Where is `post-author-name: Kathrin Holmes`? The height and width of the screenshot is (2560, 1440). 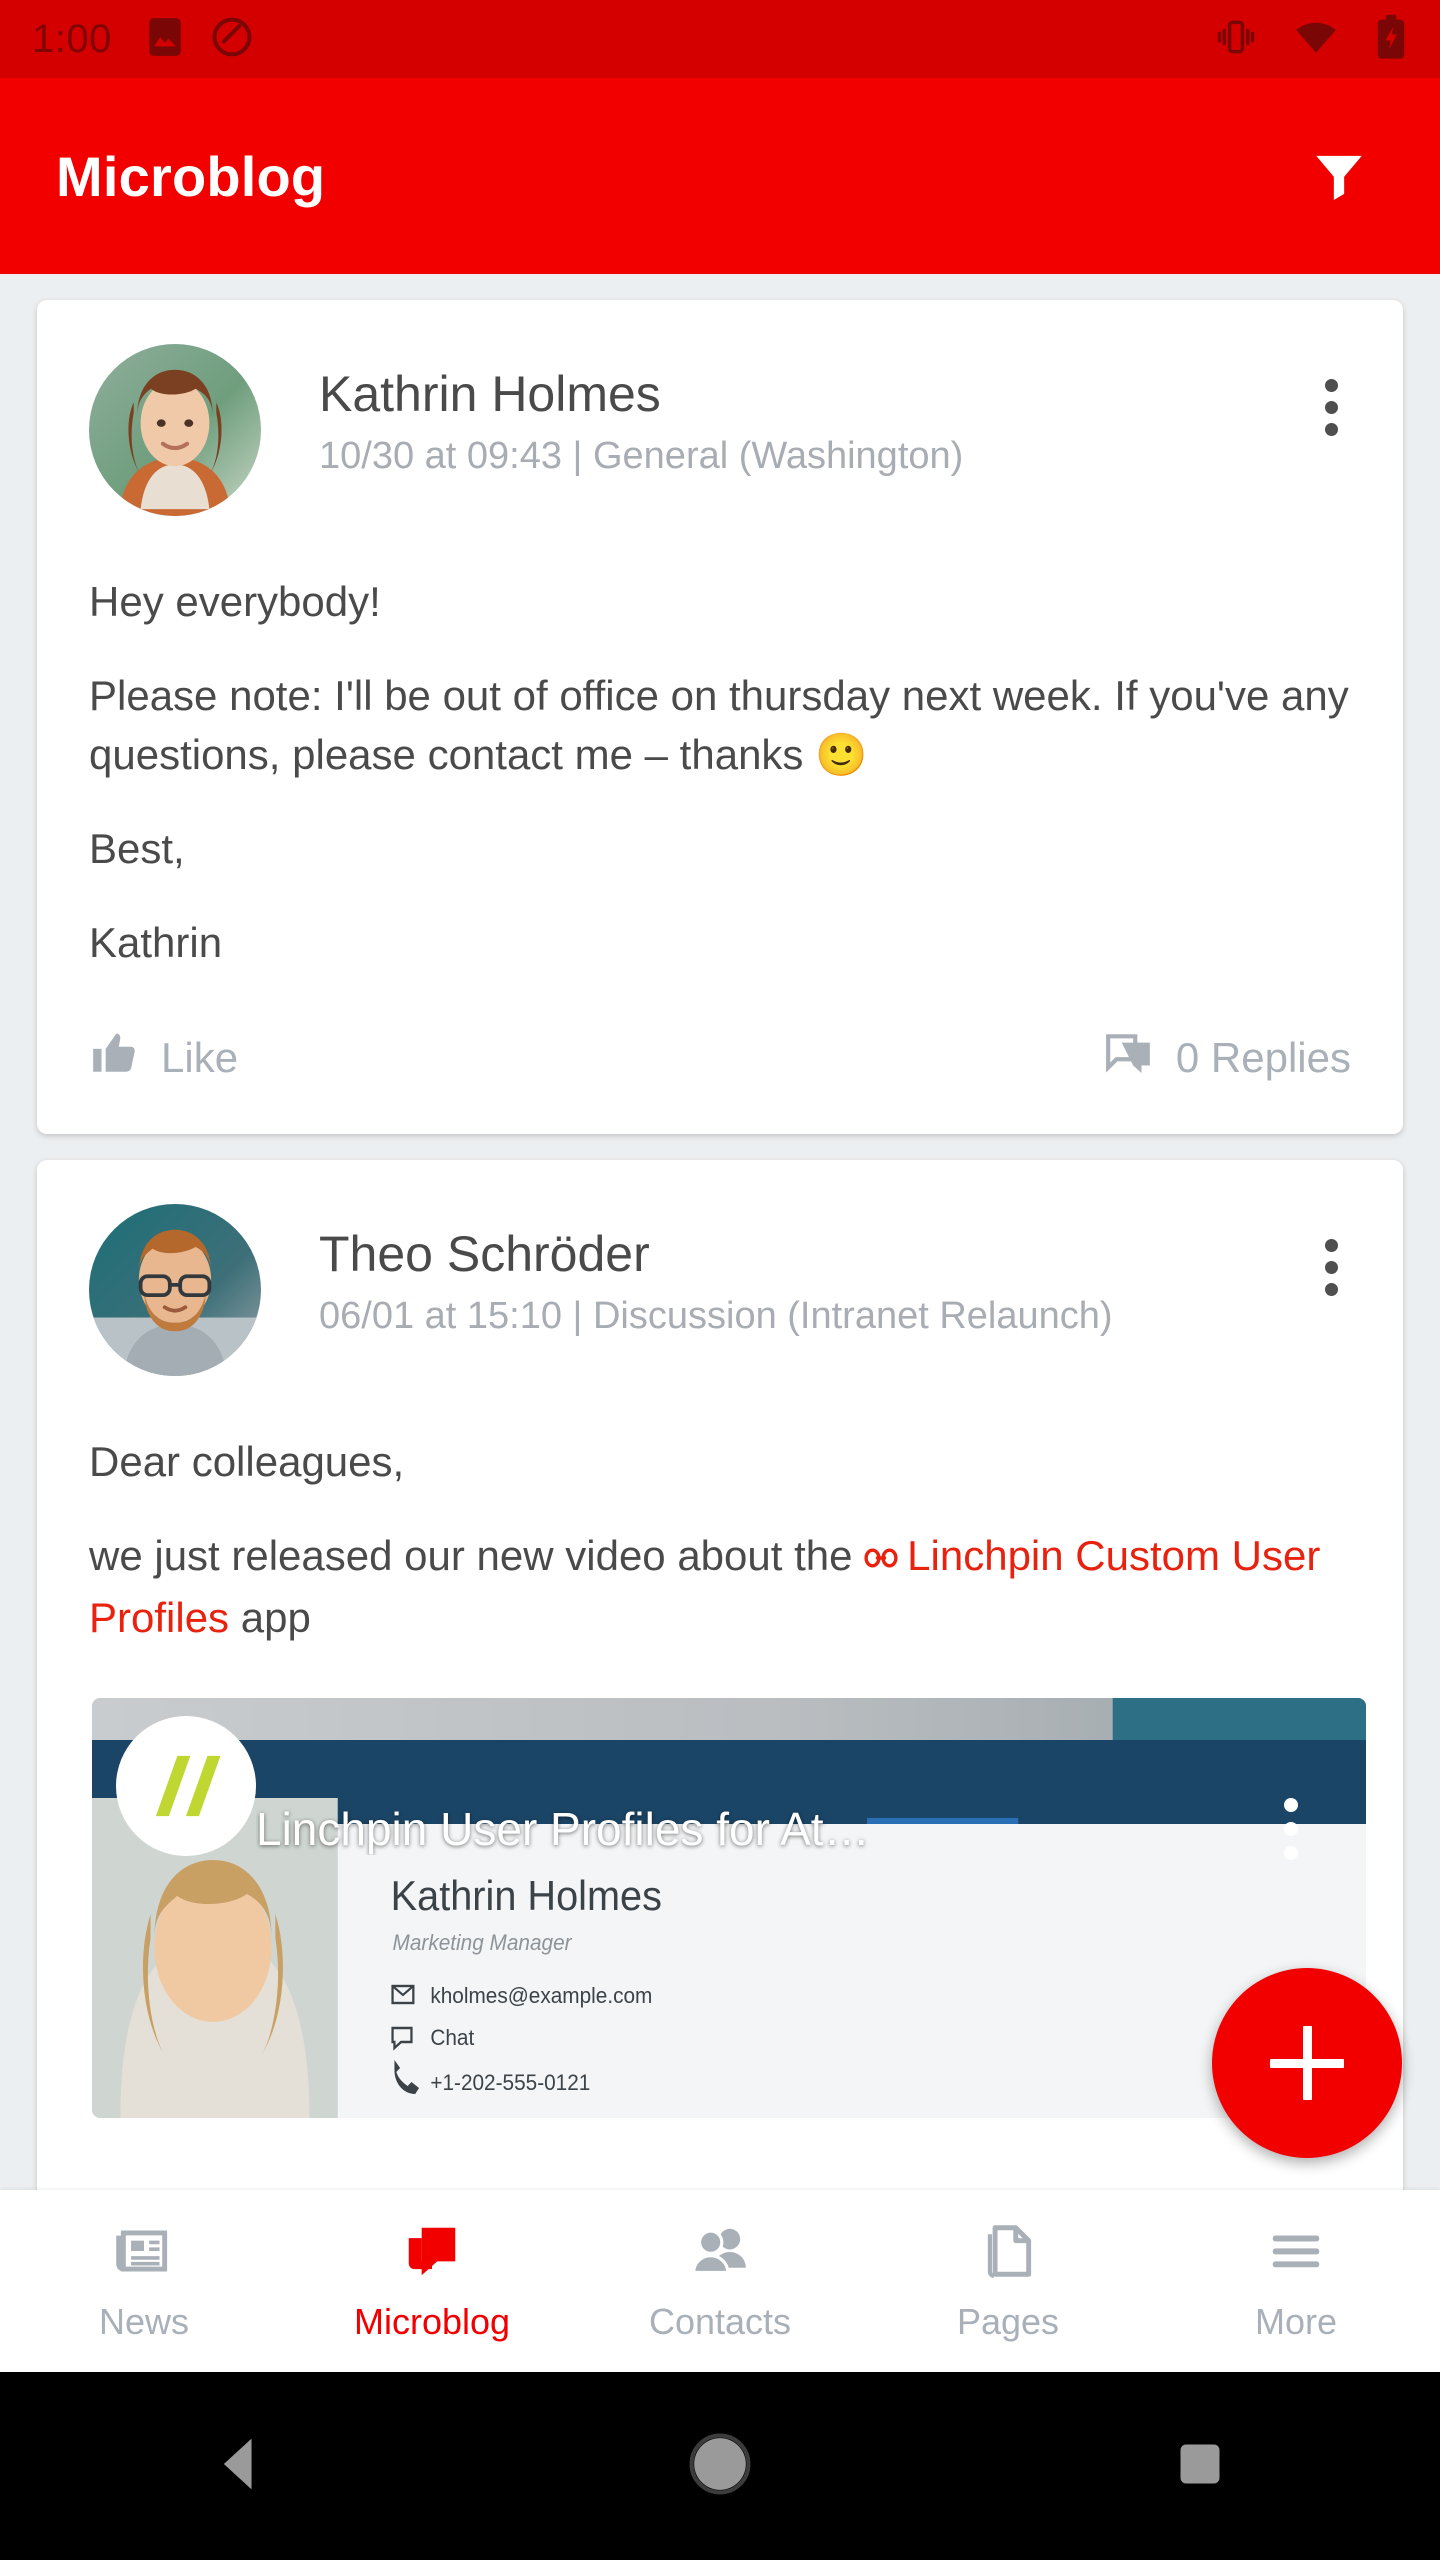 post-author-name: Kathrin Holmes is located at coordinates (490, 394).